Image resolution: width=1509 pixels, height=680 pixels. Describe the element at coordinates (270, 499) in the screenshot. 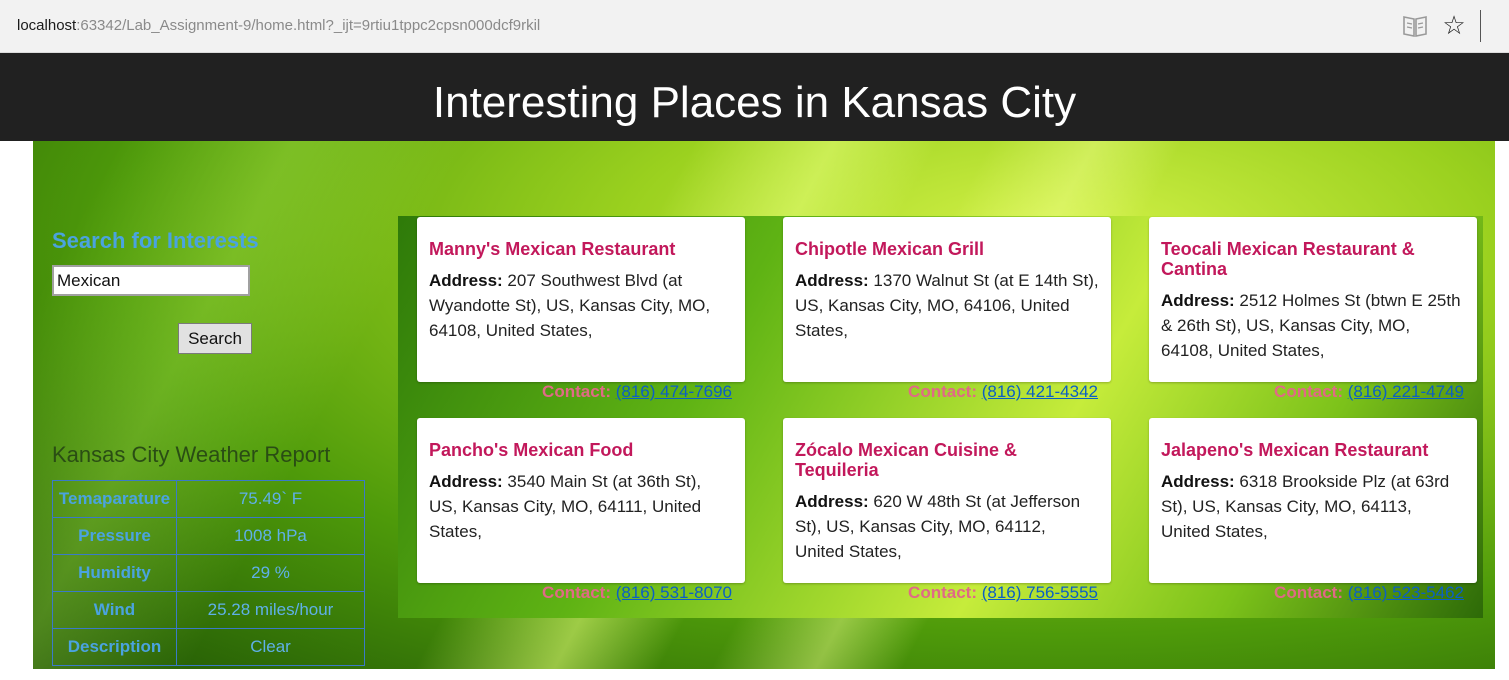

I see `weather-value: 75.49` F` at that location.